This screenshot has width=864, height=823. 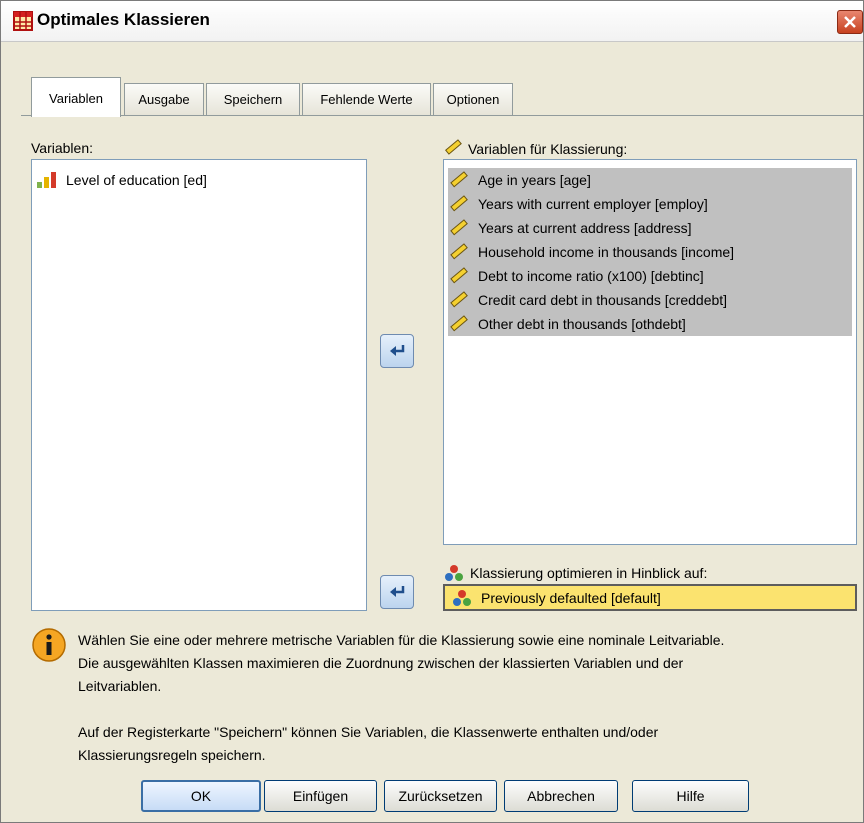 What do you see at coordinates (561, 796) in the screenshot?
I see `cancel-button: Abbrechen` at bounding box center [561, 796].